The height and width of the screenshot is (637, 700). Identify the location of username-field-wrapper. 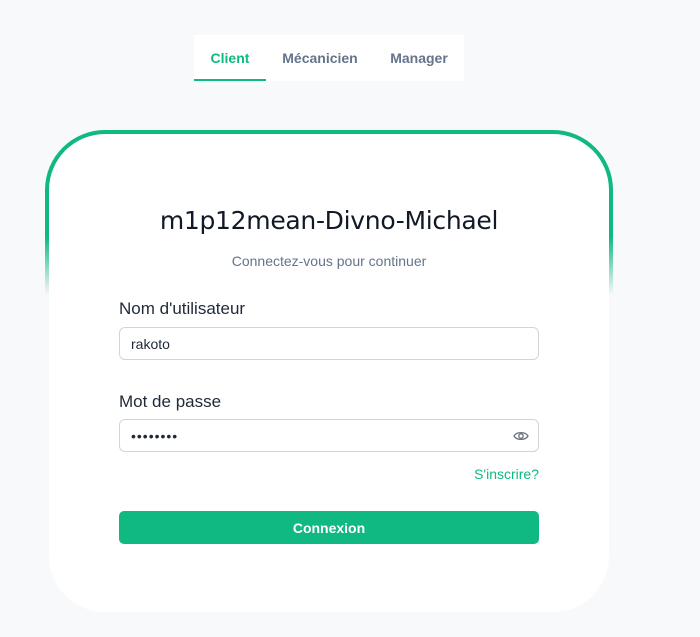
(329, 343).